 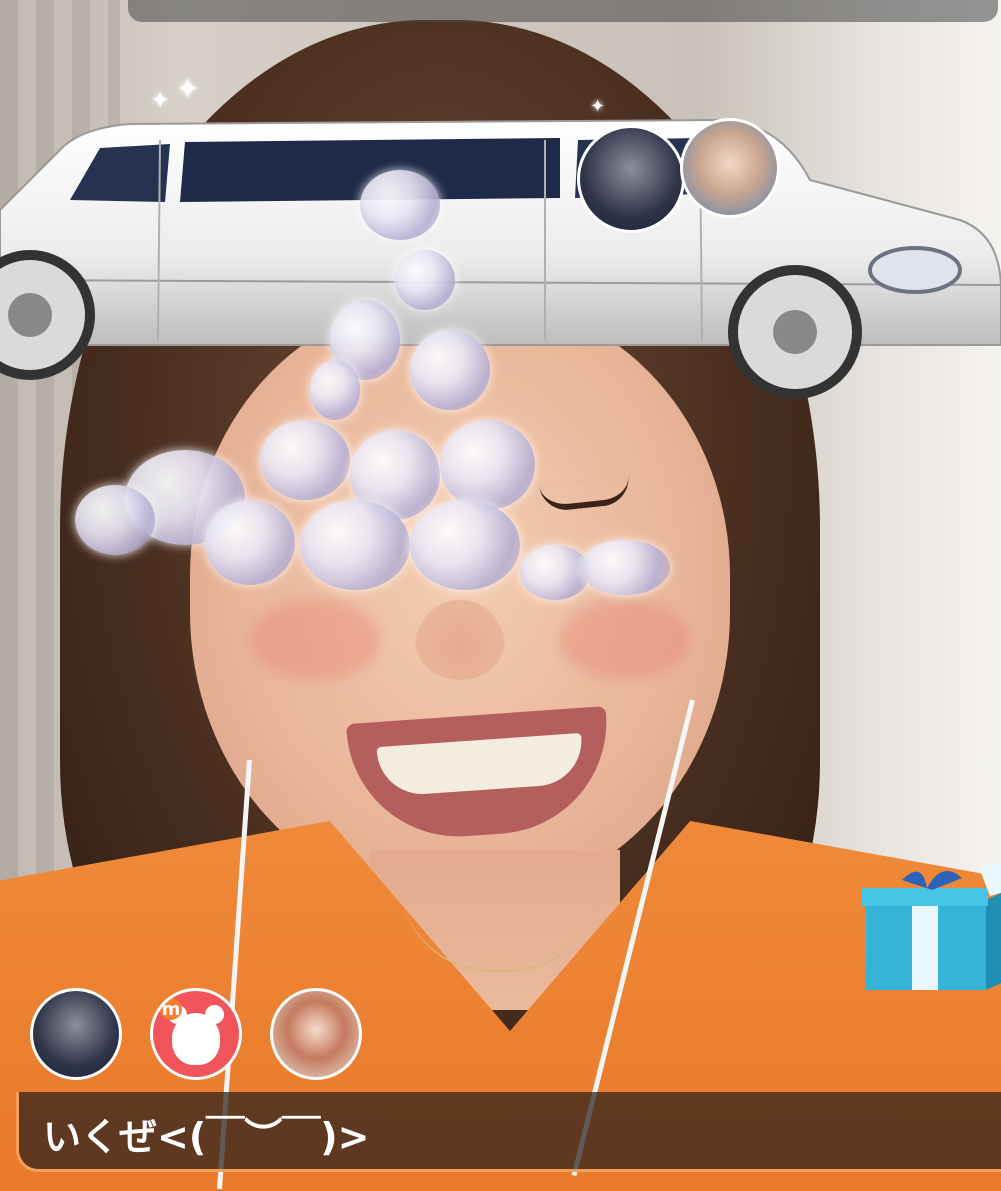 What do you see at coordinates (625, 640) in the screenshot?
I see `cheek-right` at bounding box center [625, 640].